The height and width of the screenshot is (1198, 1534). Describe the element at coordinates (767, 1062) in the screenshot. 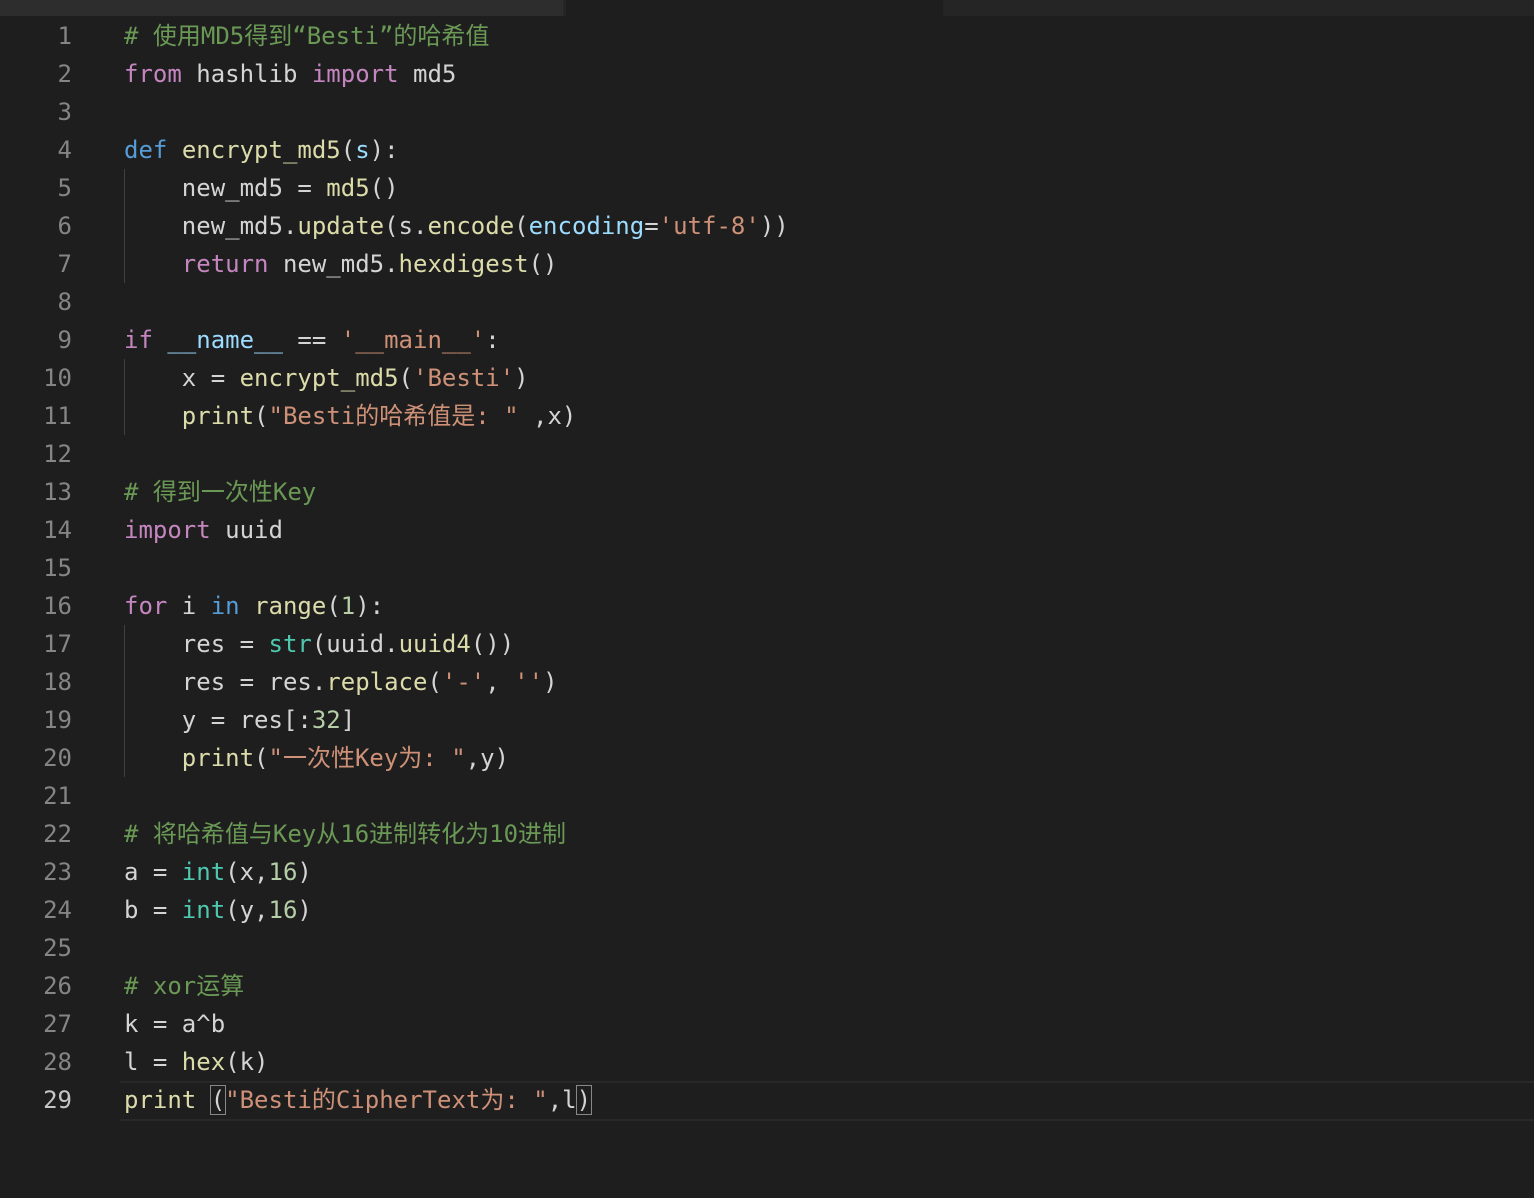

I see `code-line: 28 l = hex(k)` at that location.